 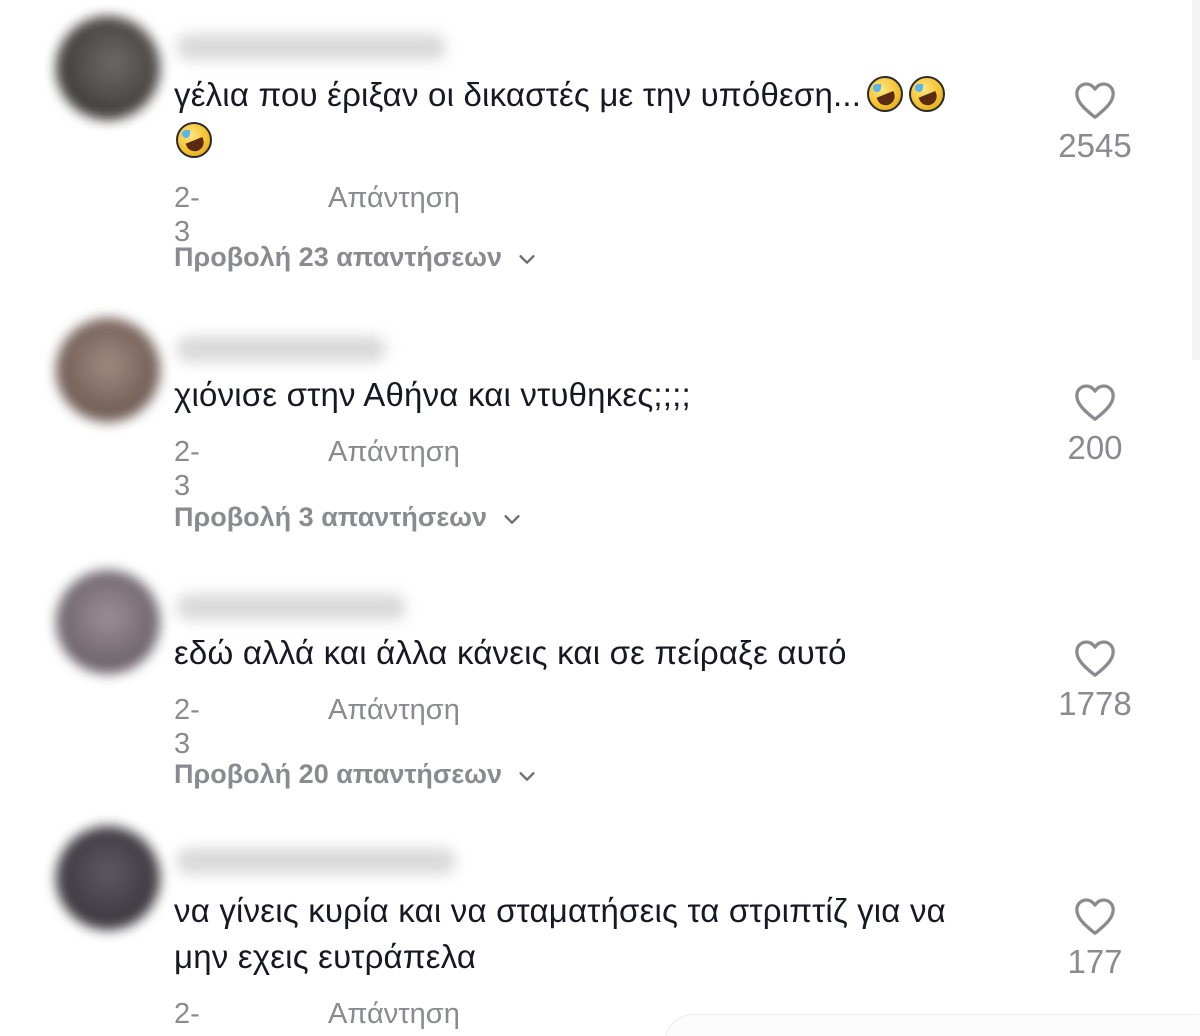 What do you see at coordinates (1095, 123) in the screenshot?
I see `like-button: 2545` at bounding box center [1095, 123].